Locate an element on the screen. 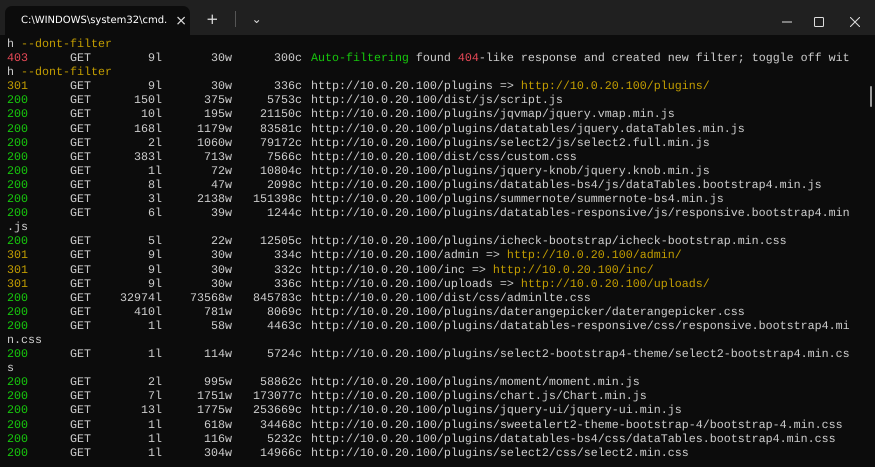  word-count: 47w is located at coordinates (221, 185).